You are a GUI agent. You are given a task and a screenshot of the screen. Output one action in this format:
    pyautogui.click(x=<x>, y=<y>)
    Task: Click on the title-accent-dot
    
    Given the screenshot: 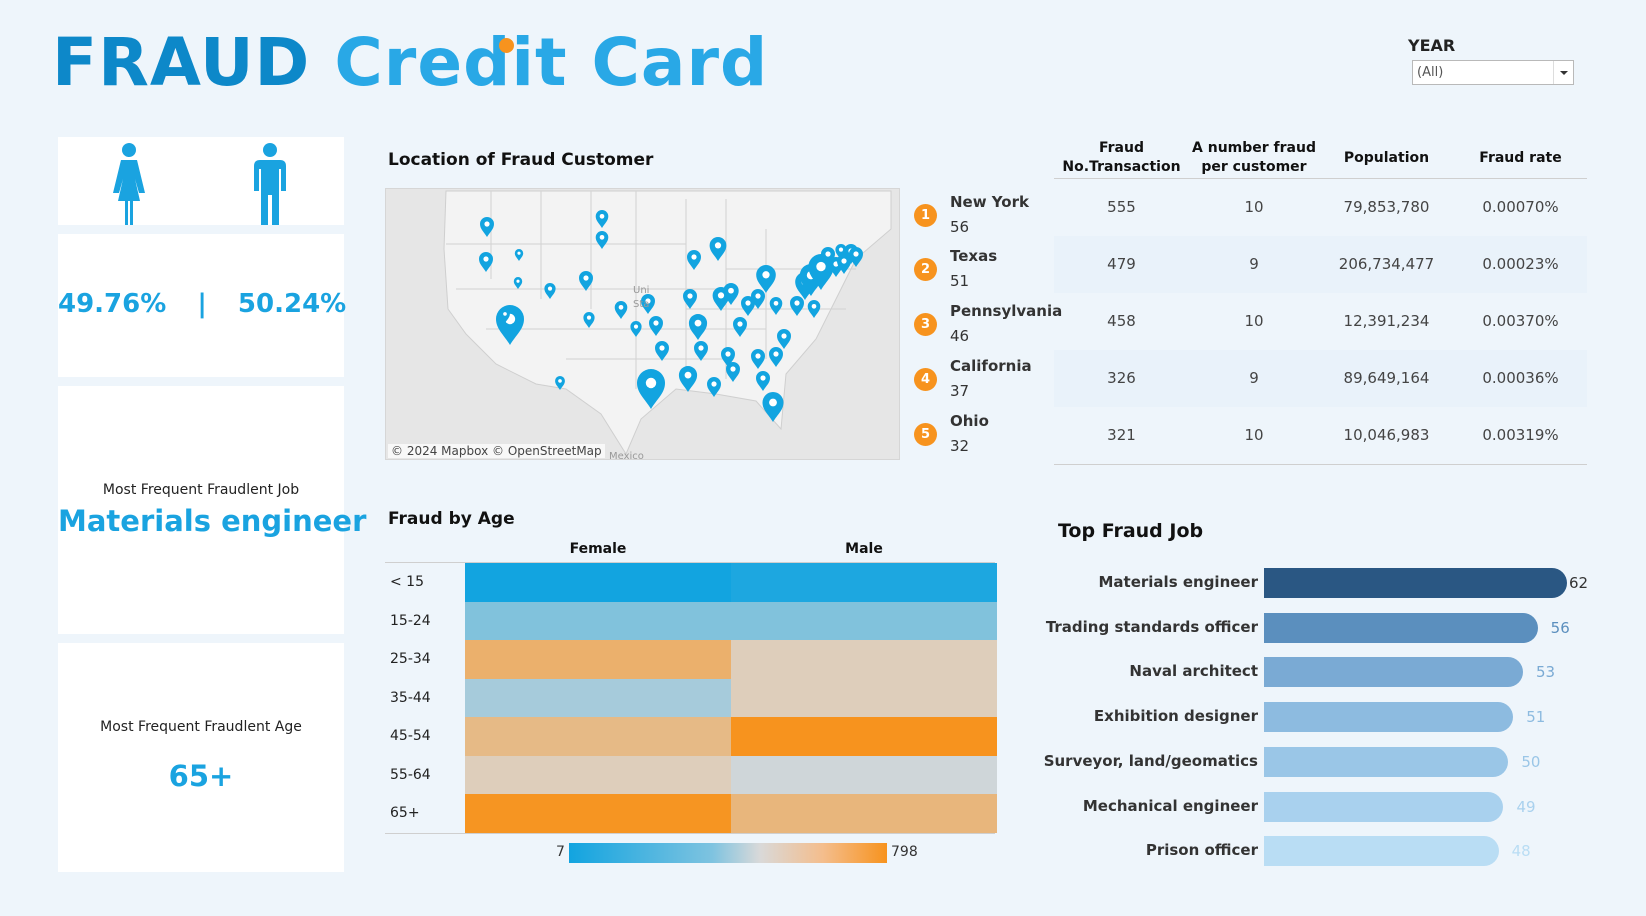 What is the action you would take?
    pyautogui.click(x=506, y=45)
    